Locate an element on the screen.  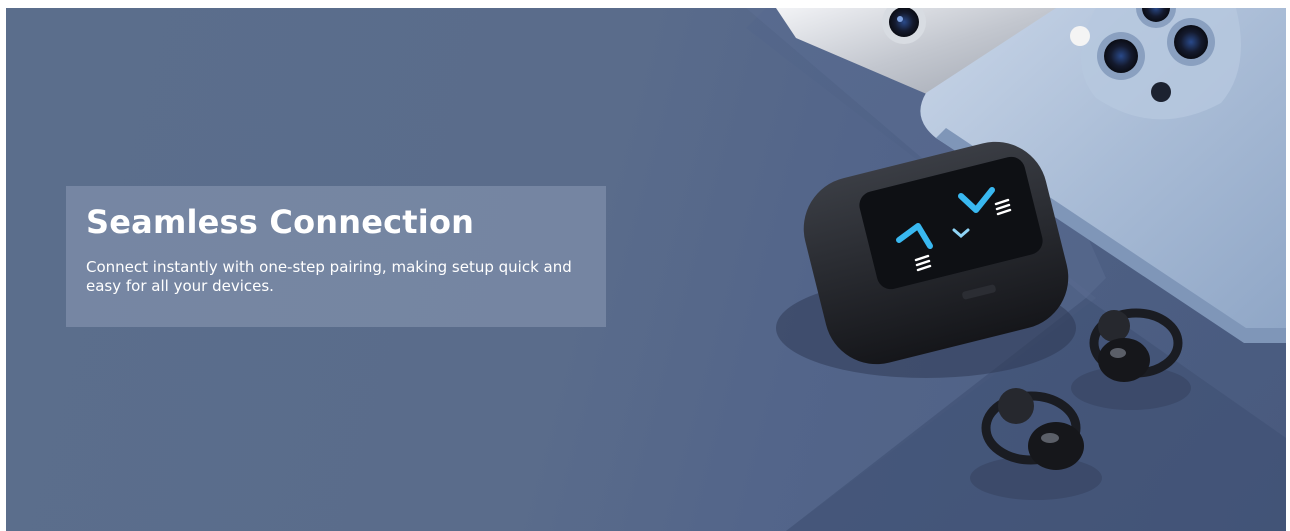
earbud-case-icon is located at coordinates (926, 259).